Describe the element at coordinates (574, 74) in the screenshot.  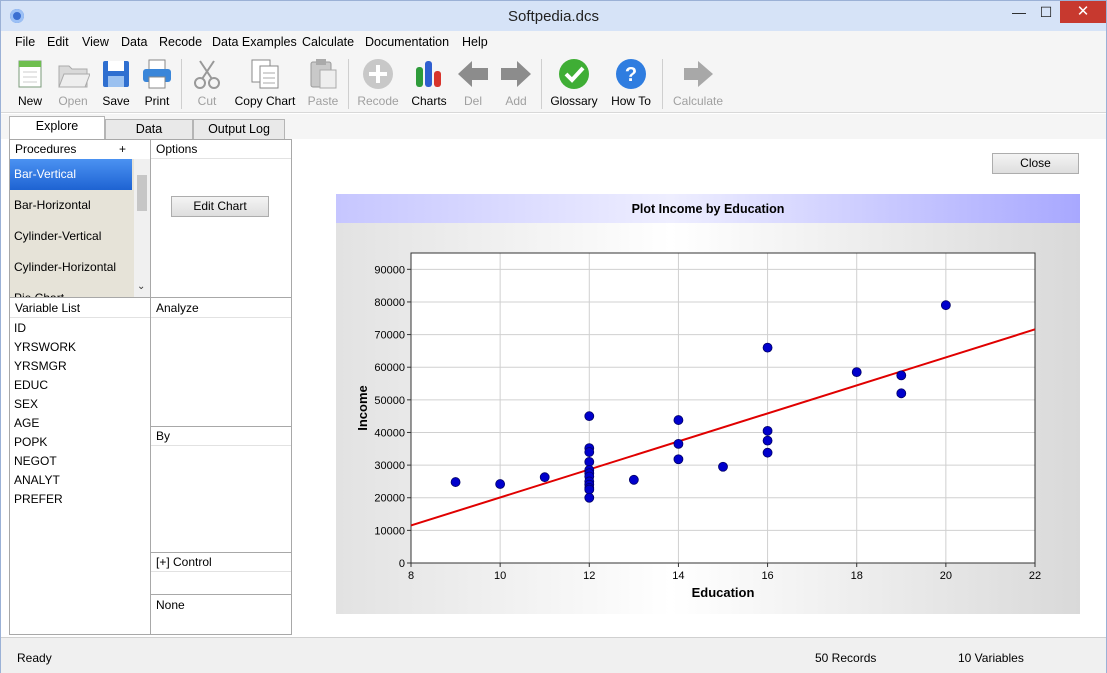
I see `glossary-check-icon` at that location.